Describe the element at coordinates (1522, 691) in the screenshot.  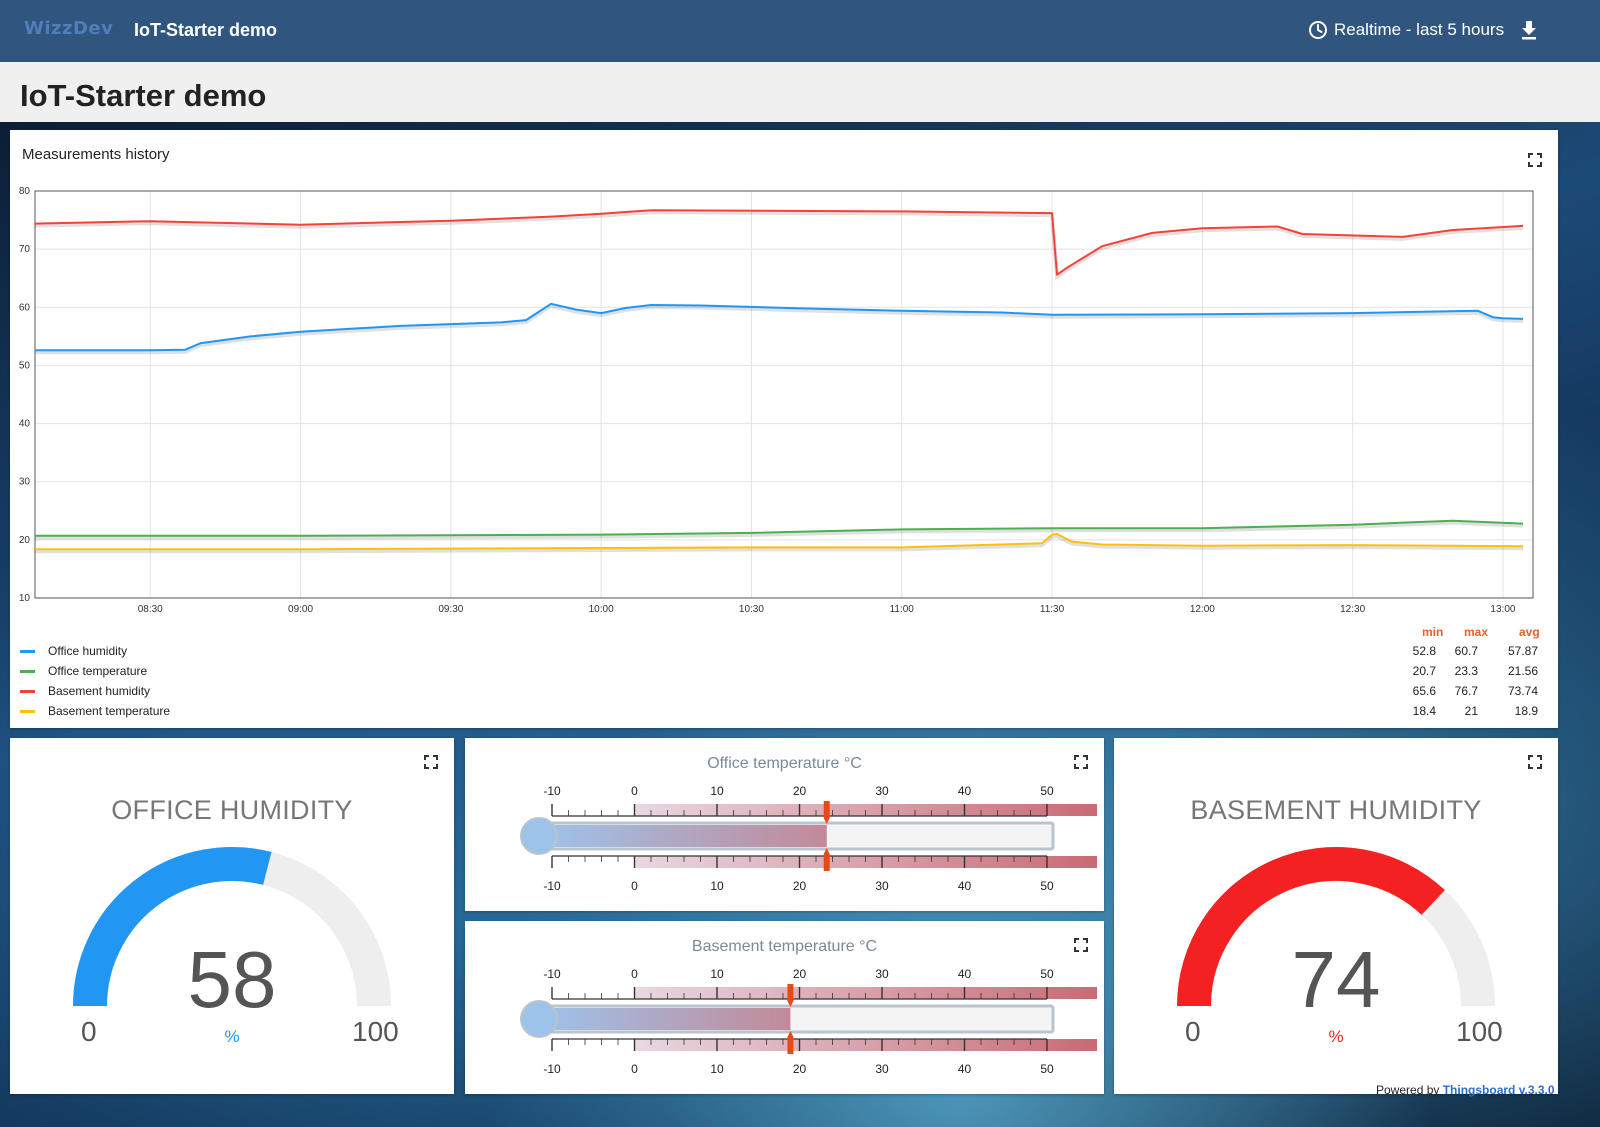
I see `legend-avg-value: 73.74` at that location.